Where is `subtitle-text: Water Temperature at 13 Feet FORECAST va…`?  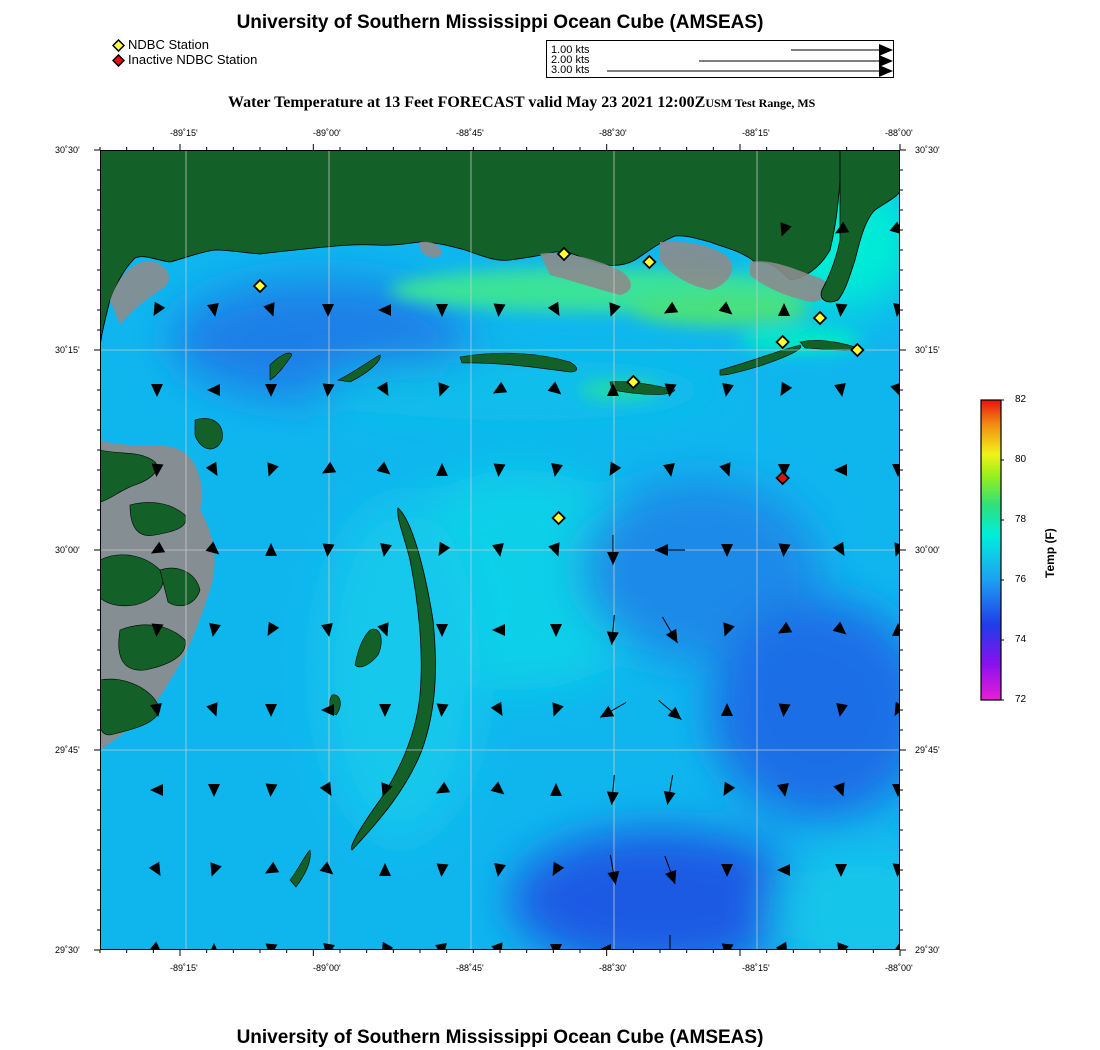
subtitle-text: Water Temperature at 13 Feet FORECAST va… is located at coordinates (467, 102).